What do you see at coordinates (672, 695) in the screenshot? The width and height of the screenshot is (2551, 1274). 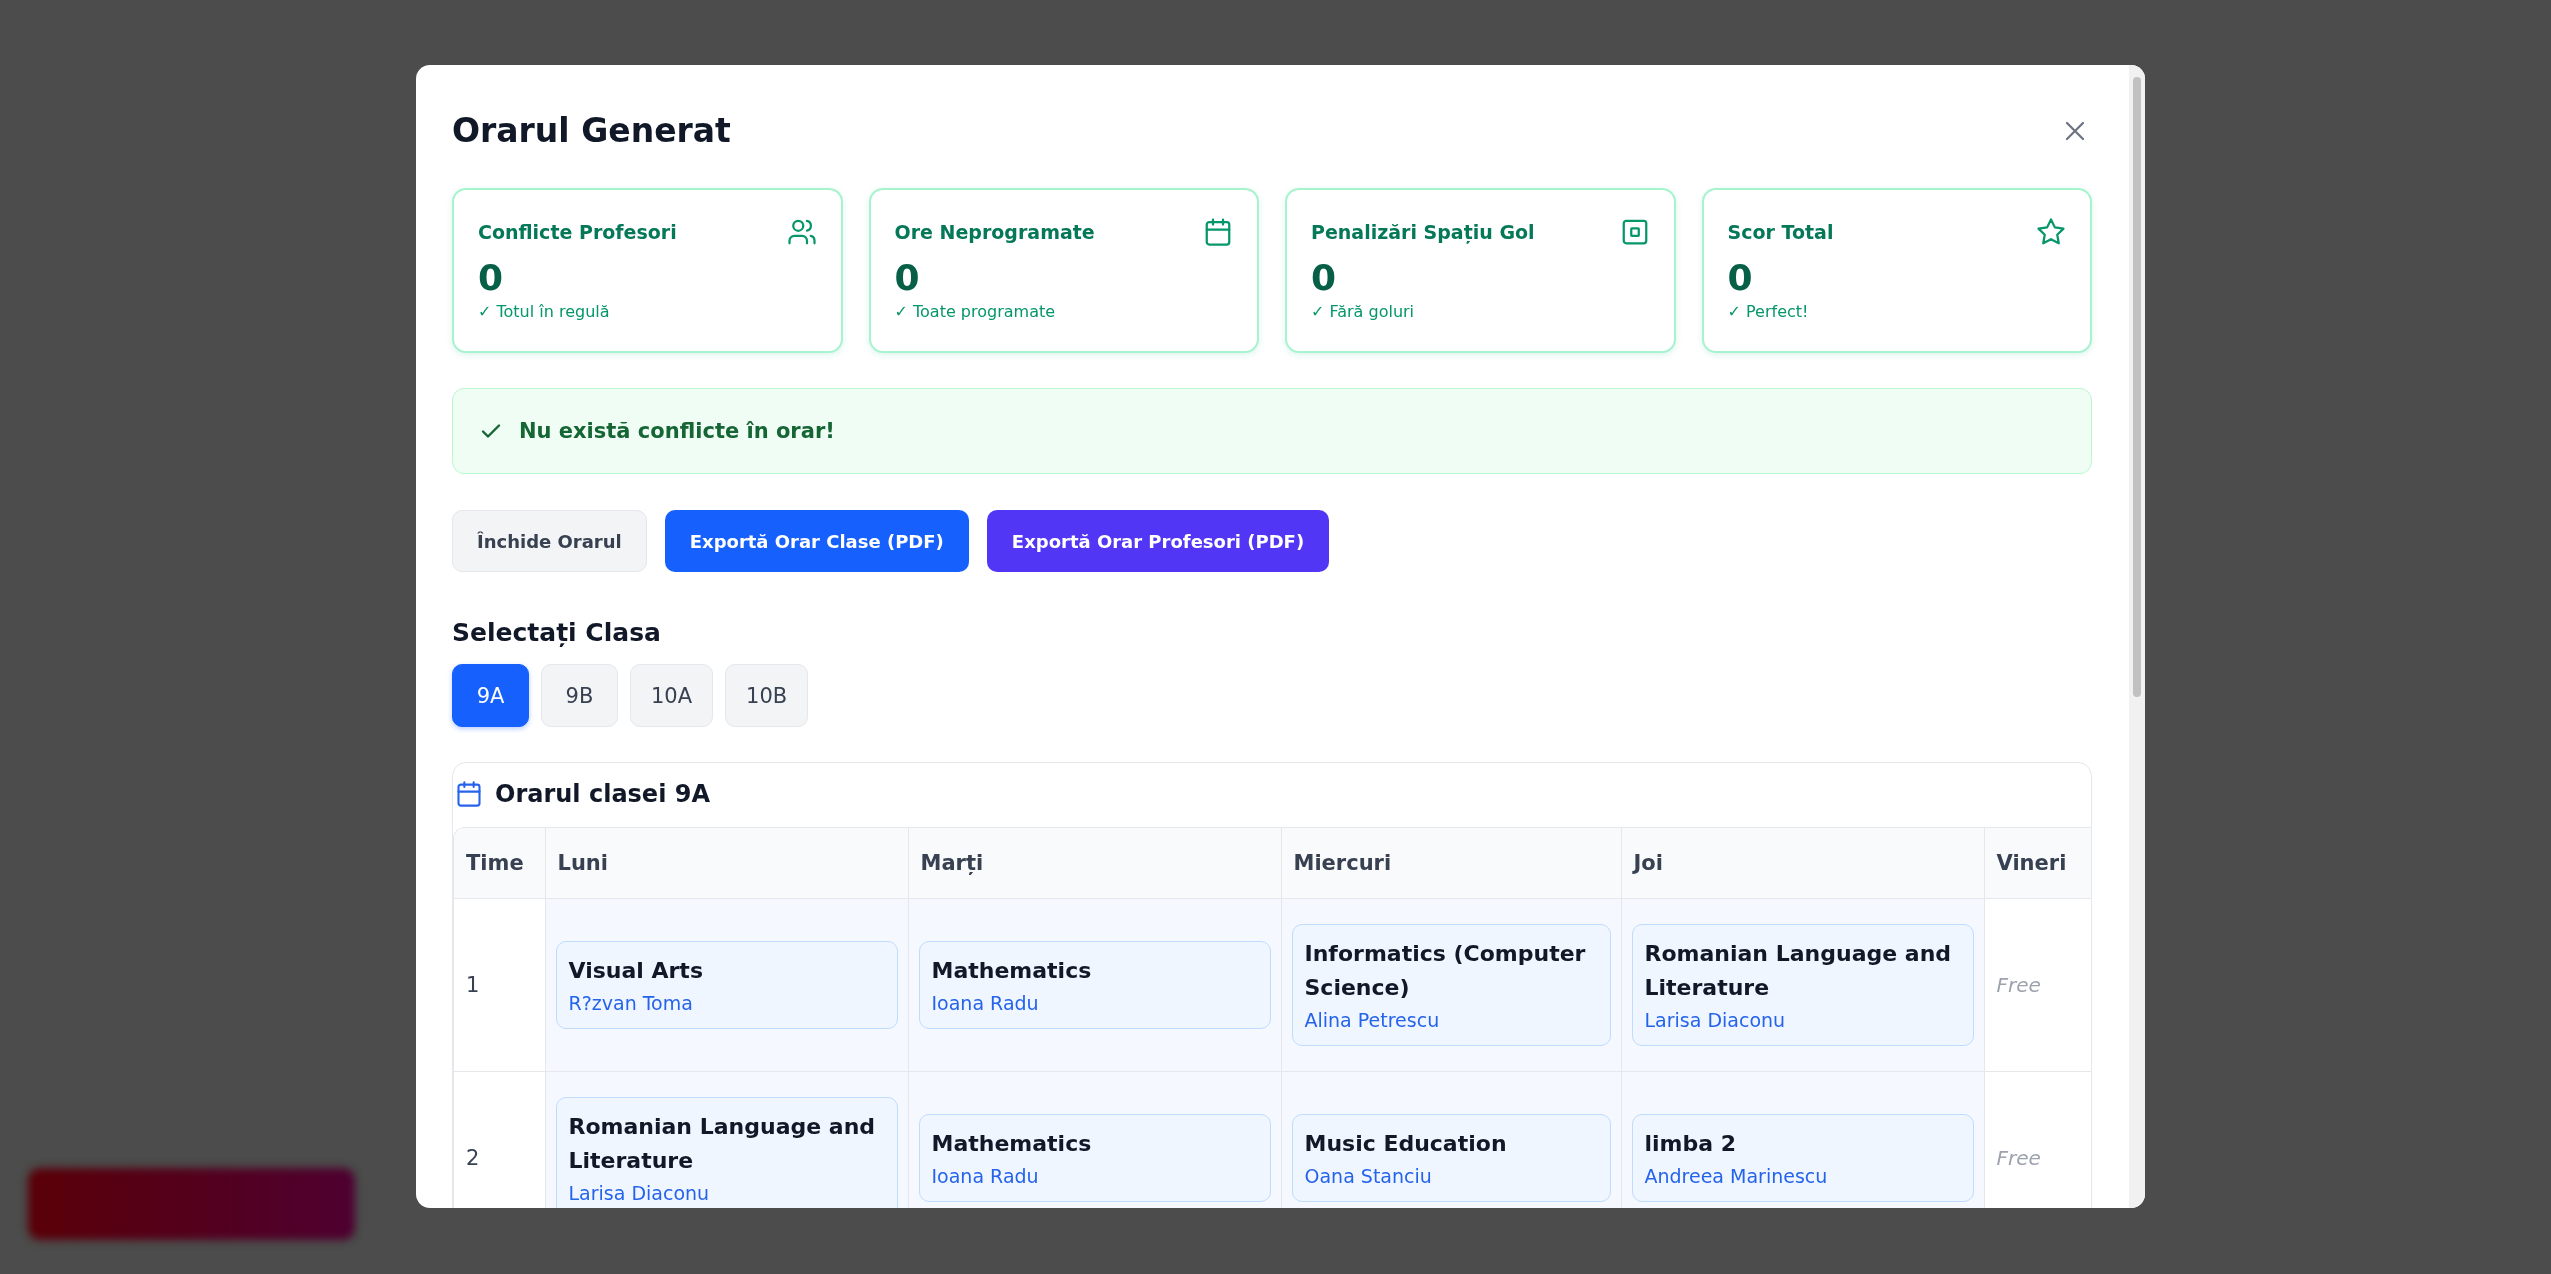 I see `class-tab: 10A` at bounding box center [672, 695].